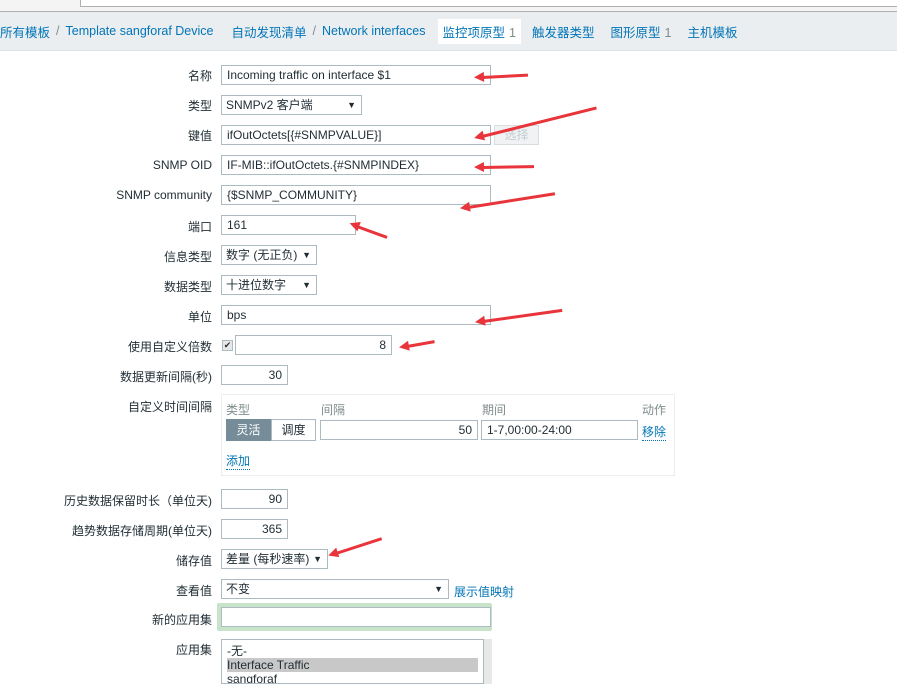 Image resolution: width=897 pixels, height=684 pixels. What do you see at coordinates (474, 32) in the screenshot?
I see `tab-label: 监控项原型` at bounding box center [474, 32].